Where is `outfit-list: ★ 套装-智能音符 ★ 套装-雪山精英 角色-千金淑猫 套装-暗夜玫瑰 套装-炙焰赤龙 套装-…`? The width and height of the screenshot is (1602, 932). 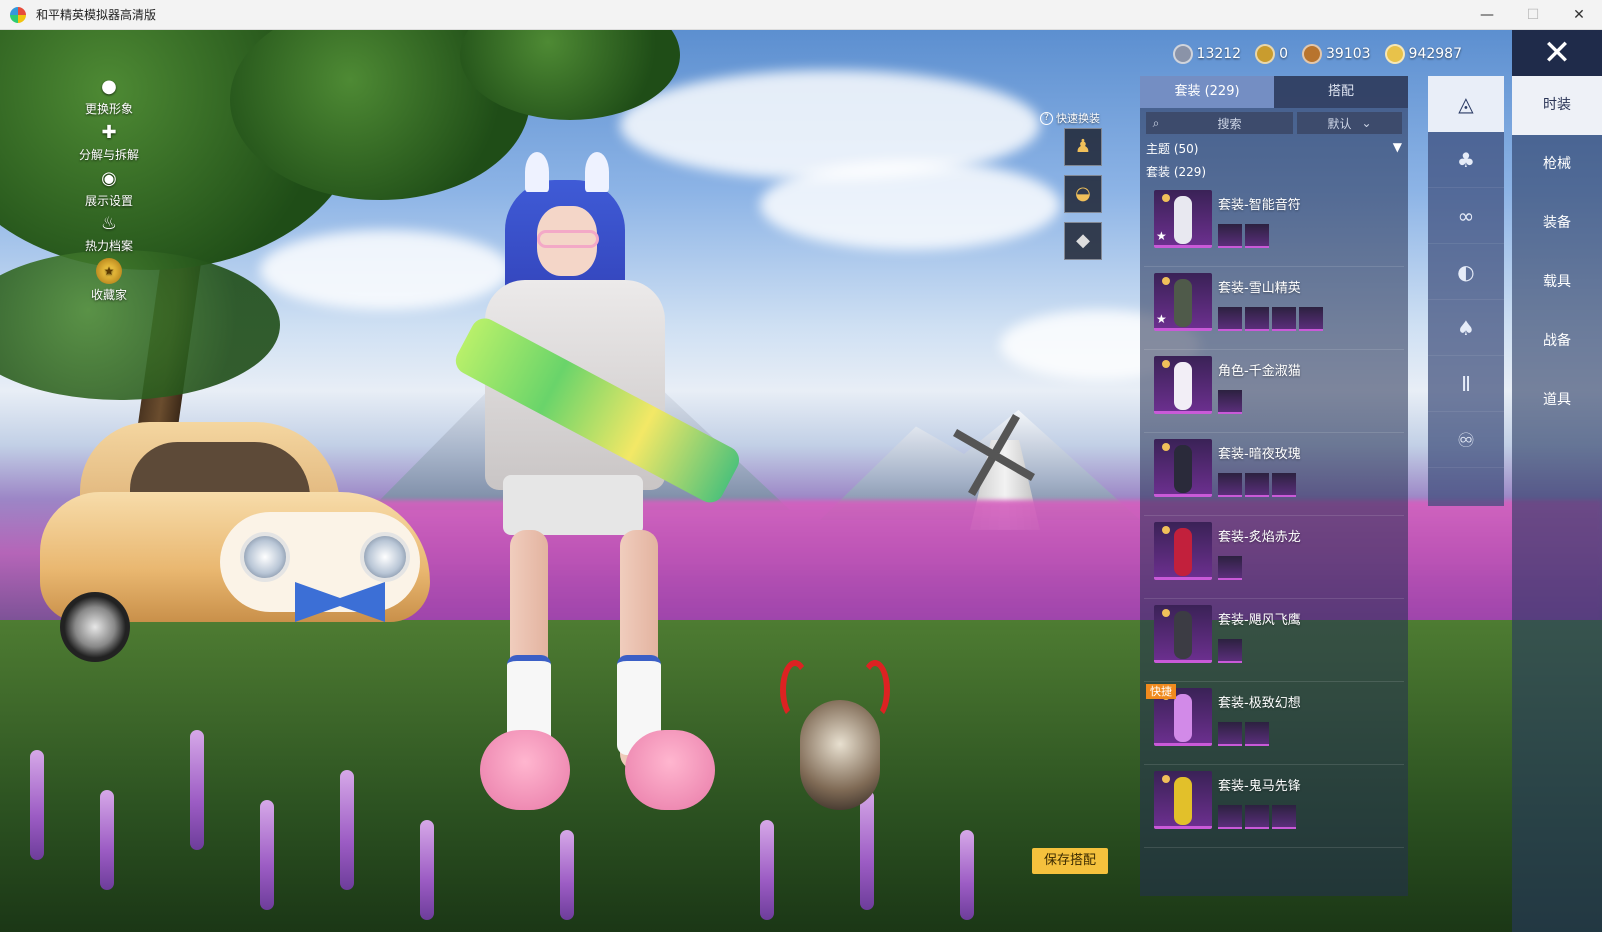
outfit-list: ★ 套装-智能音符 ★ 套装-雪山精英 角色-千金淑猫 套装-暗夜玫瑰 套装-炙焰赤龙 套装-… is located at coordinates (1274, 516).